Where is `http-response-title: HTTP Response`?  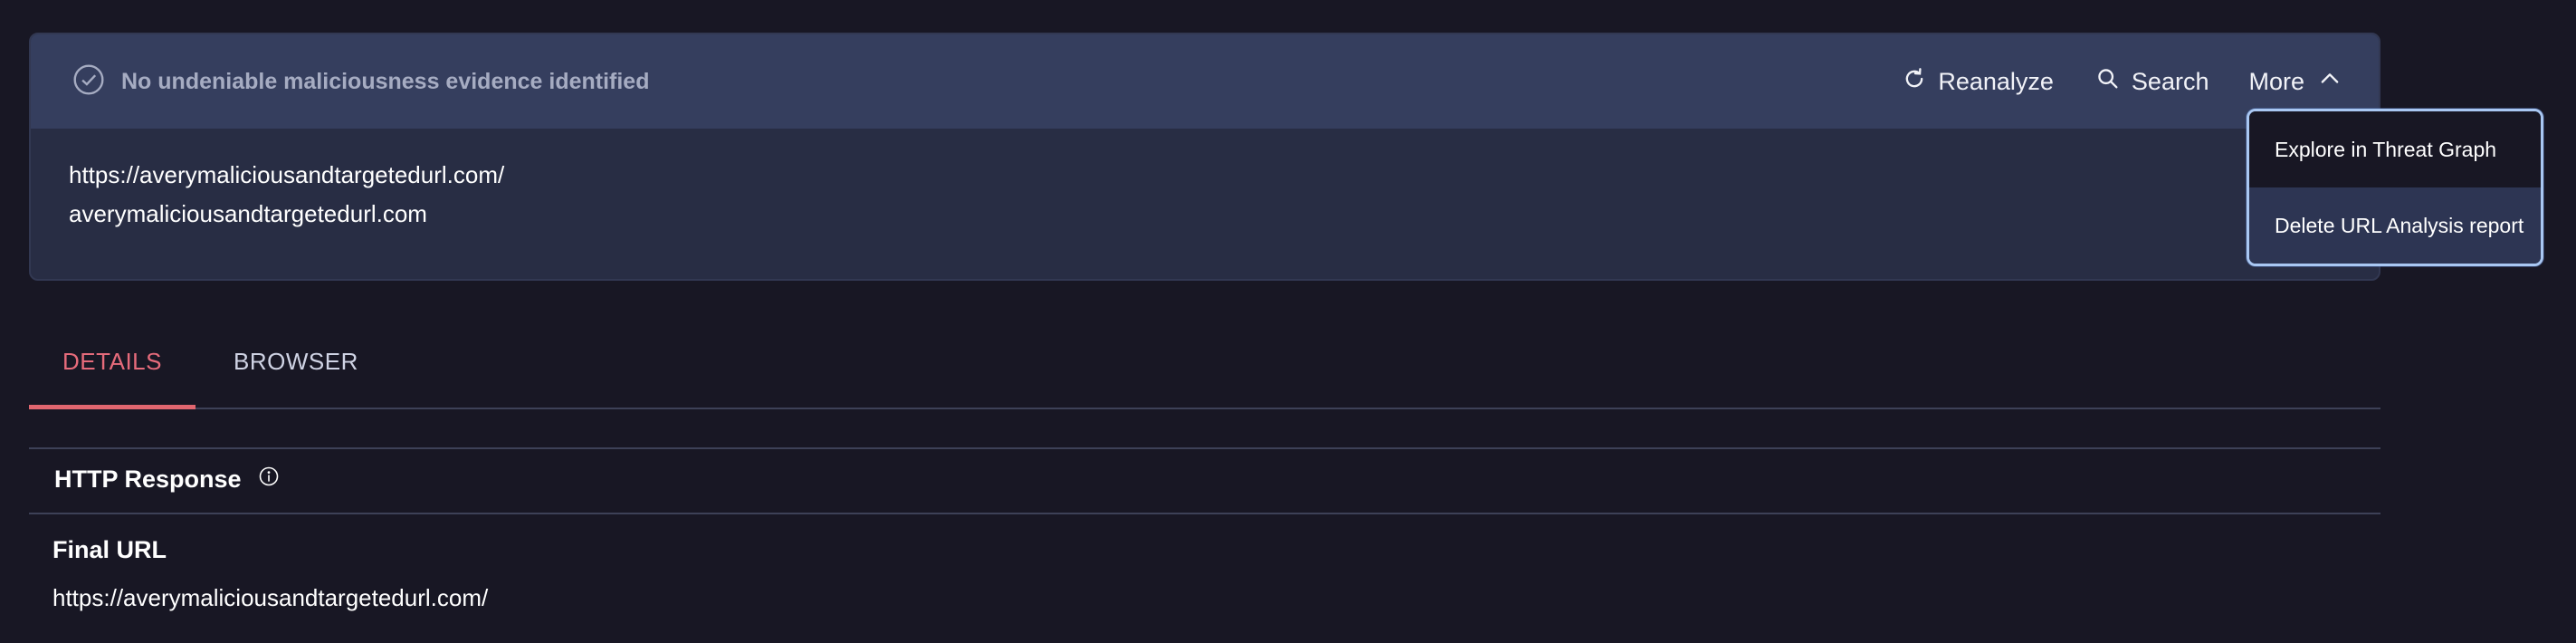
http-response-title: HTTP Response is located at coordinates (148, 479).